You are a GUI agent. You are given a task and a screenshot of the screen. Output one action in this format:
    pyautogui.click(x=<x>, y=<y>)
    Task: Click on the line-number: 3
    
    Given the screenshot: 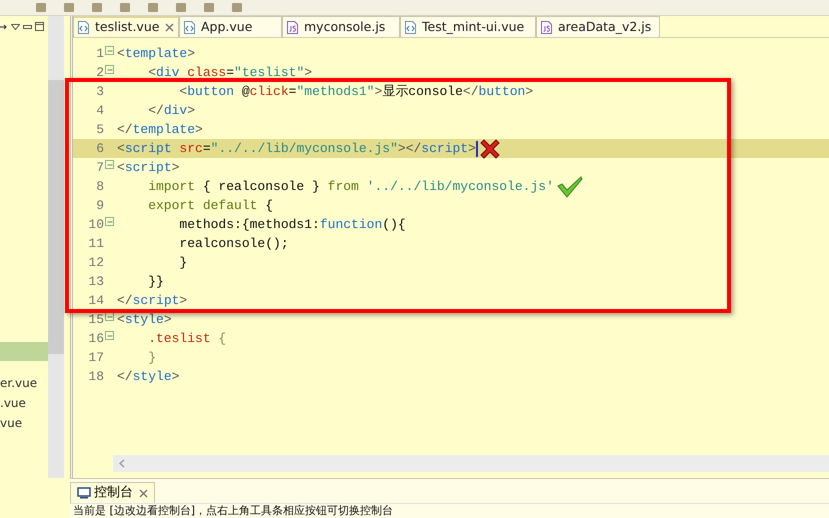 What is the action you would take?
    pyautogui.click(x=99, y=92)
    